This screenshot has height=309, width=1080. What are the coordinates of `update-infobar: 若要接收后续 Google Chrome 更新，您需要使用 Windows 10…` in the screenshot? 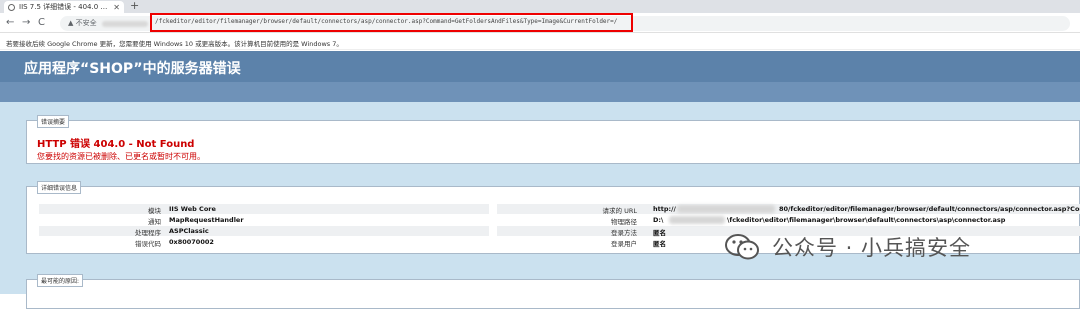 It's located at (540, 42).